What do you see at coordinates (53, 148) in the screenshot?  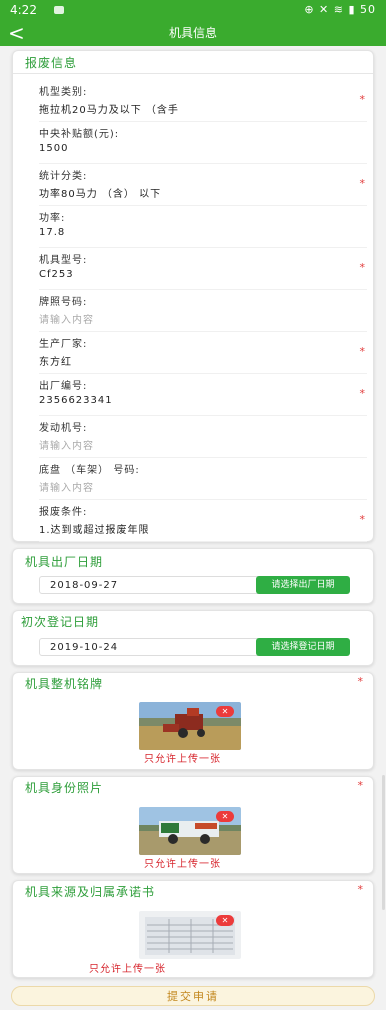 I see `field-value: 1500` at bounding box center [53, 148].